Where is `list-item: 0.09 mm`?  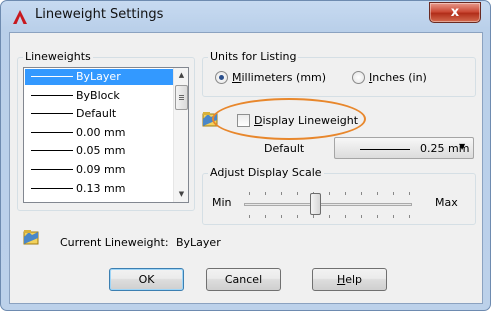
list-item: 0.09 mm is located at coordinates (99, 170).